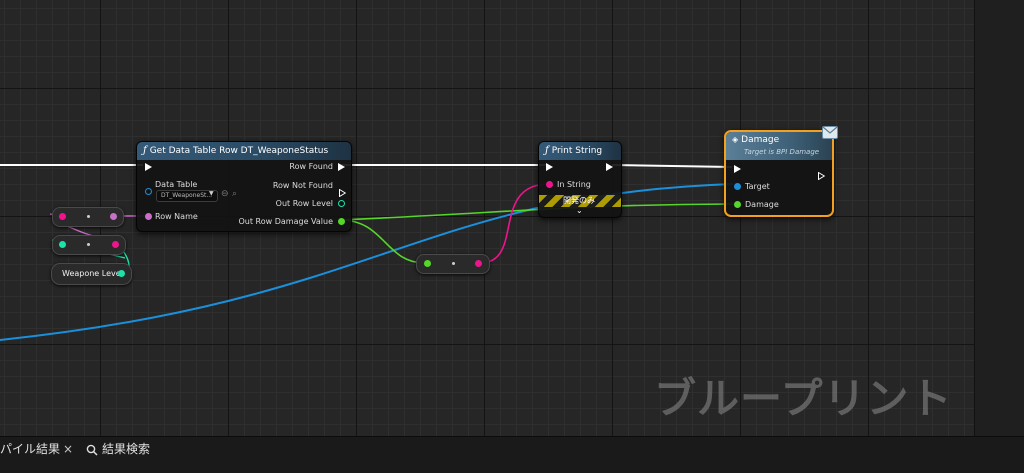 The width and height of the screenshot is (1024, 473). I want to click on right-side-panel, so click(999, 218).